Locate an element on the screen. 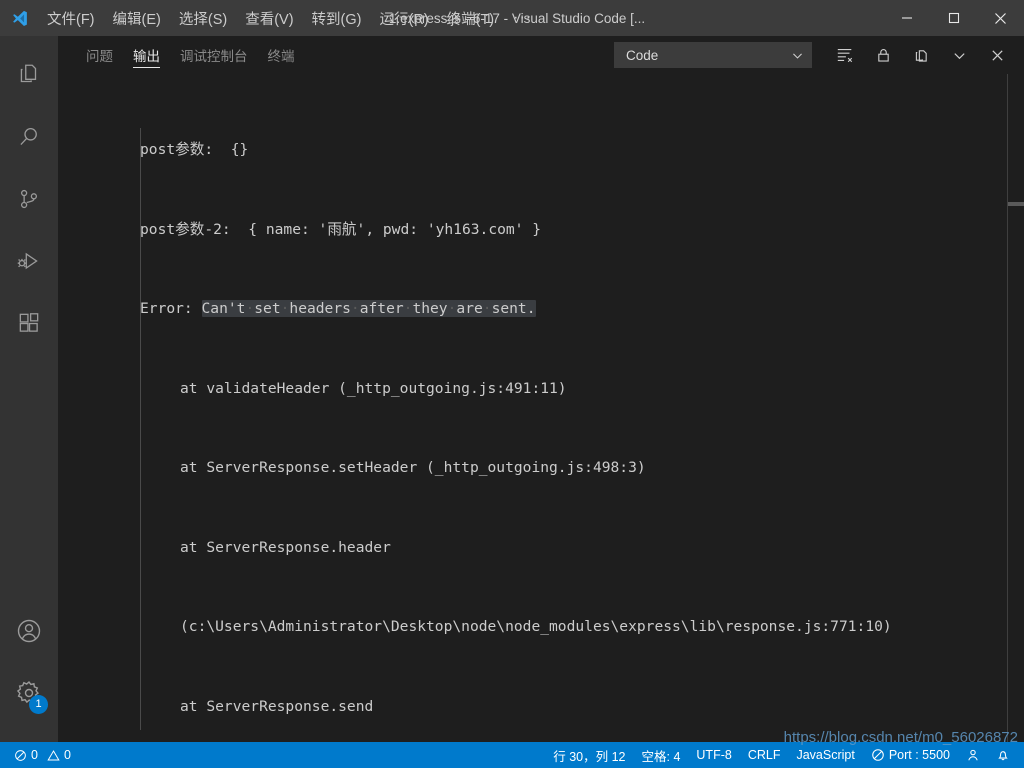 The image size is (1024, 768). status-problems: 0 0 is located at coordinates (42, 755).